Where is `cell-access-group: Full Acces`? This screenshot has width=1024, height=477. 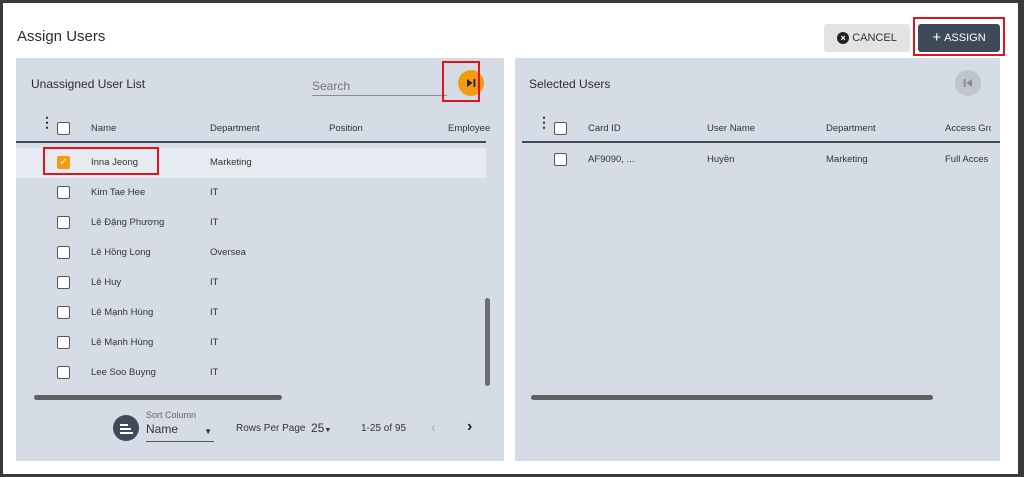
cell-access-group: Full Acces is located at coordinates (967, 159).